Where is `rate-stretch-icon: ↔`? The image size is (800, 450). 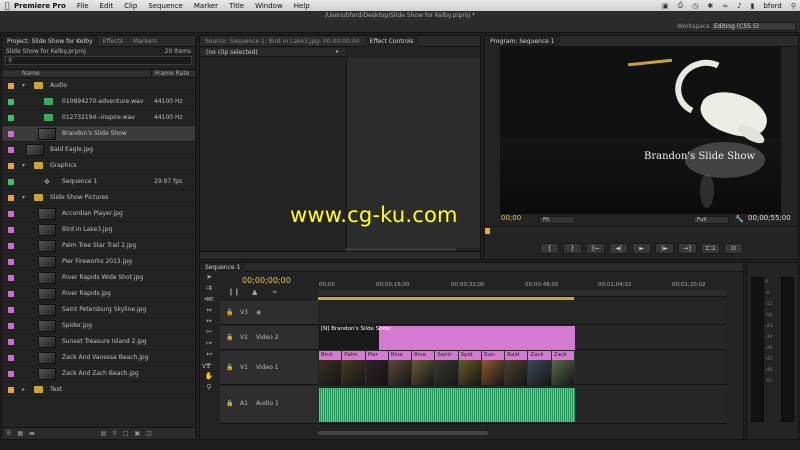 rate-stretch-icon: ↔ is located at coordinates (209, 321).